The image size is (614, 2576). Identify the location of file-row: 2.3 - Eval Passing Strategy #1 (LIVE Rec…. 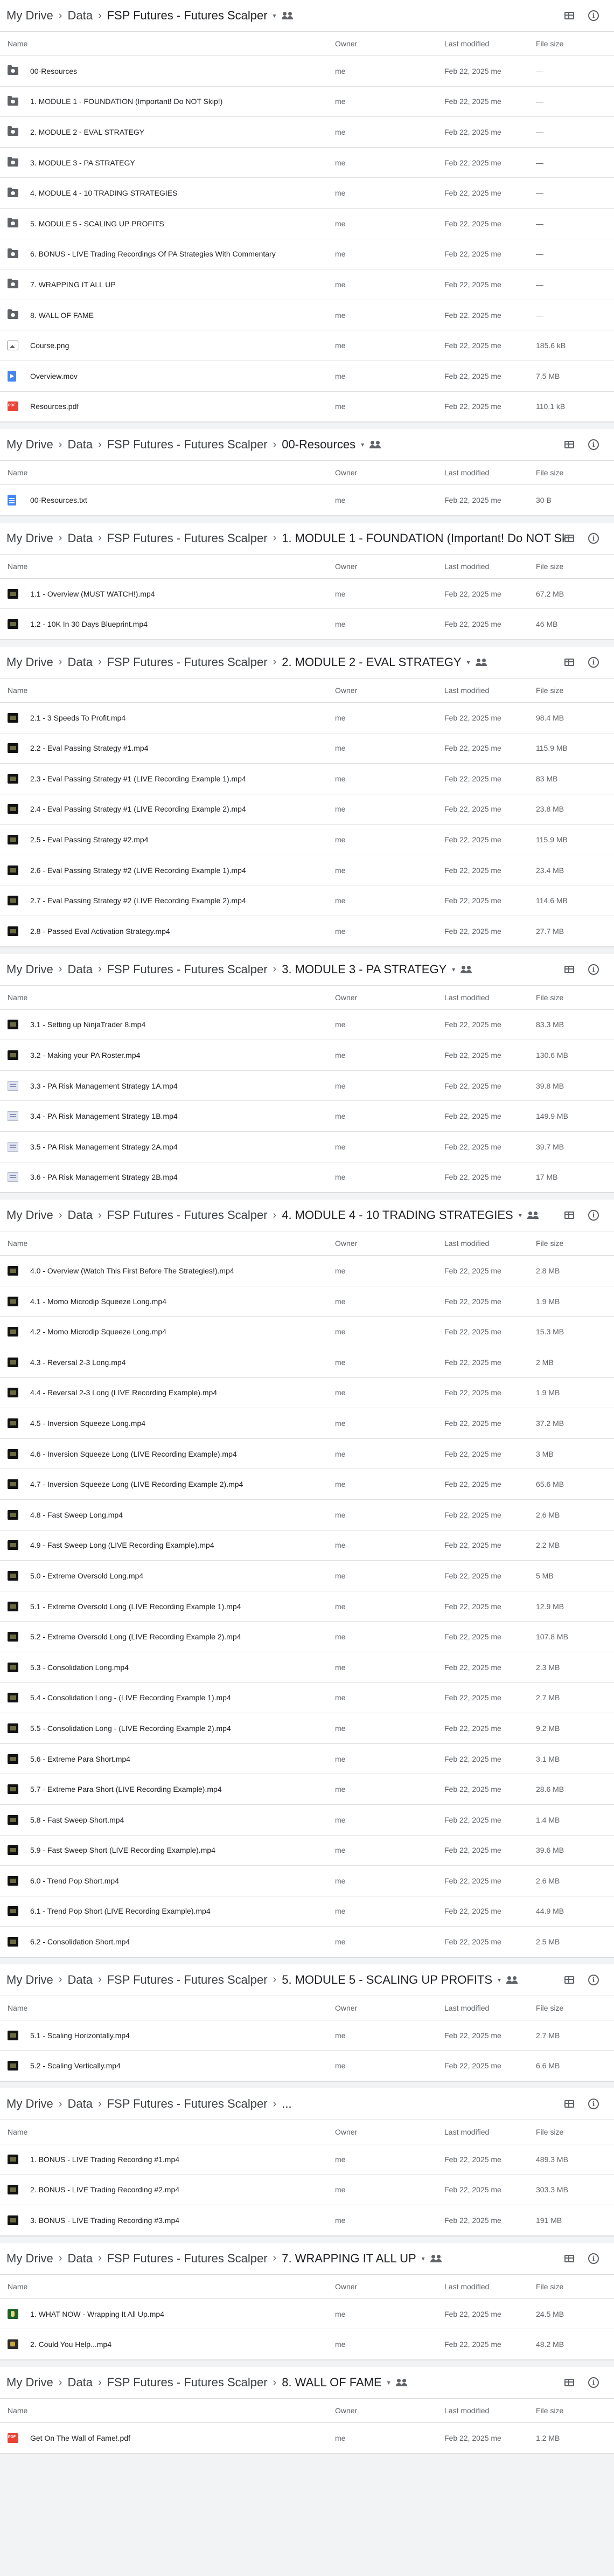
(307, 779).